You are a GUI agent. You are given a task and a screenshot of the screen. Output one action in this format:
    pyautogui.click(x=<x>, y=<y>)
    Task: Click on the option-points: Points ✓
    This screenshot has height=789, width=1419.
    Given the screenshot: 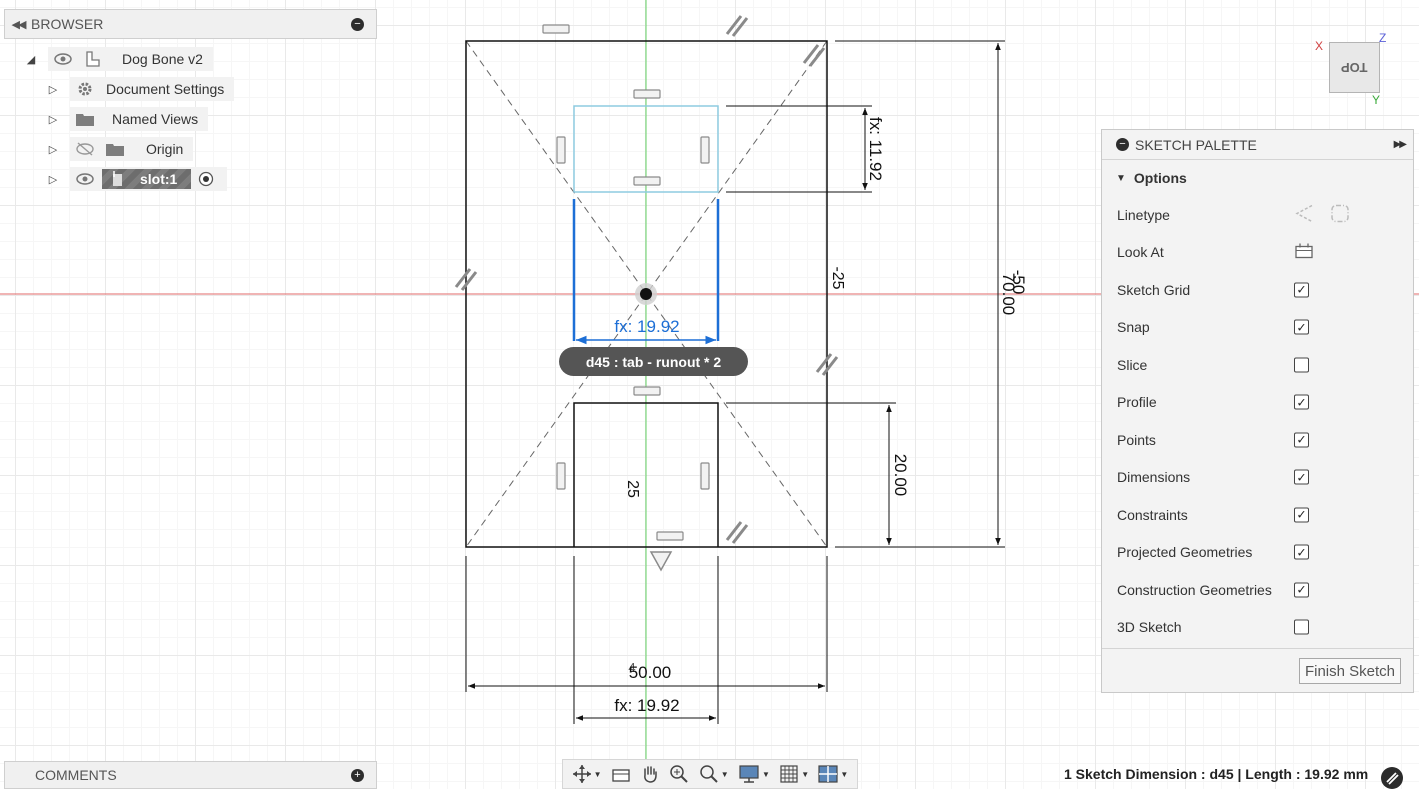 What is the action you would take?
    pyautogui.click(x=1257, y=440)
    